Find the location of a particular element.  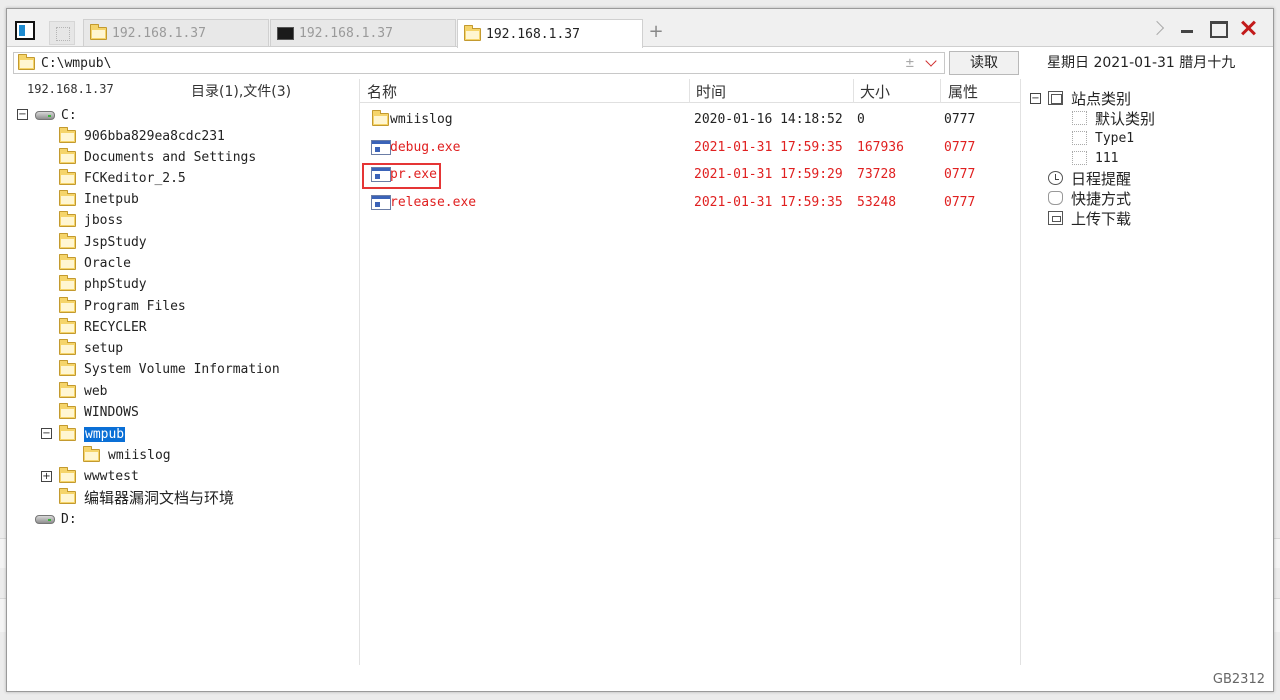

file-attr: 0777 is located at coordinates (960, 147).